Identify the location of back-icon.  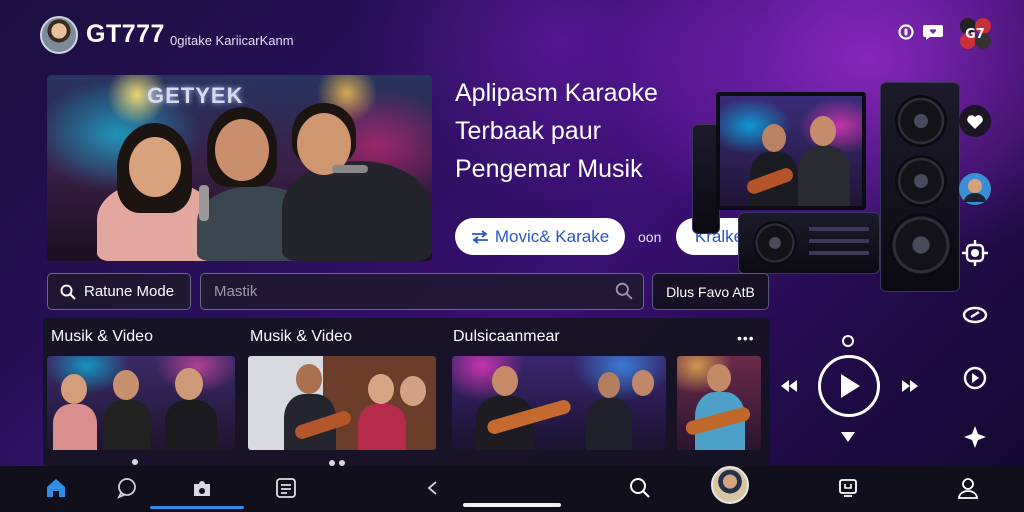
(432, 488).